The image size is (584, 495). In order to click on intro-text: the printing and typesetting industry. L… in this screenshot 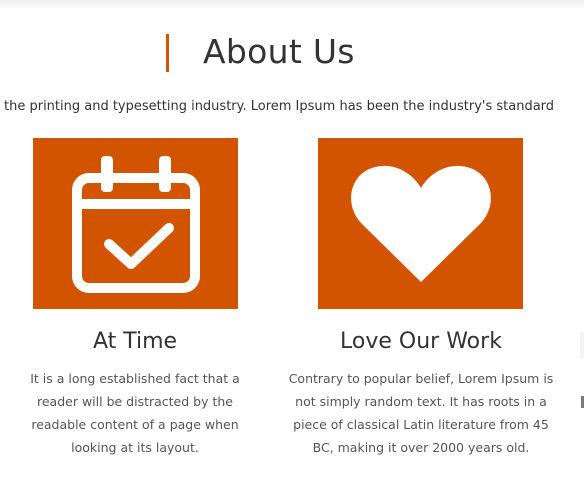, I will do `click(279, 106)`.